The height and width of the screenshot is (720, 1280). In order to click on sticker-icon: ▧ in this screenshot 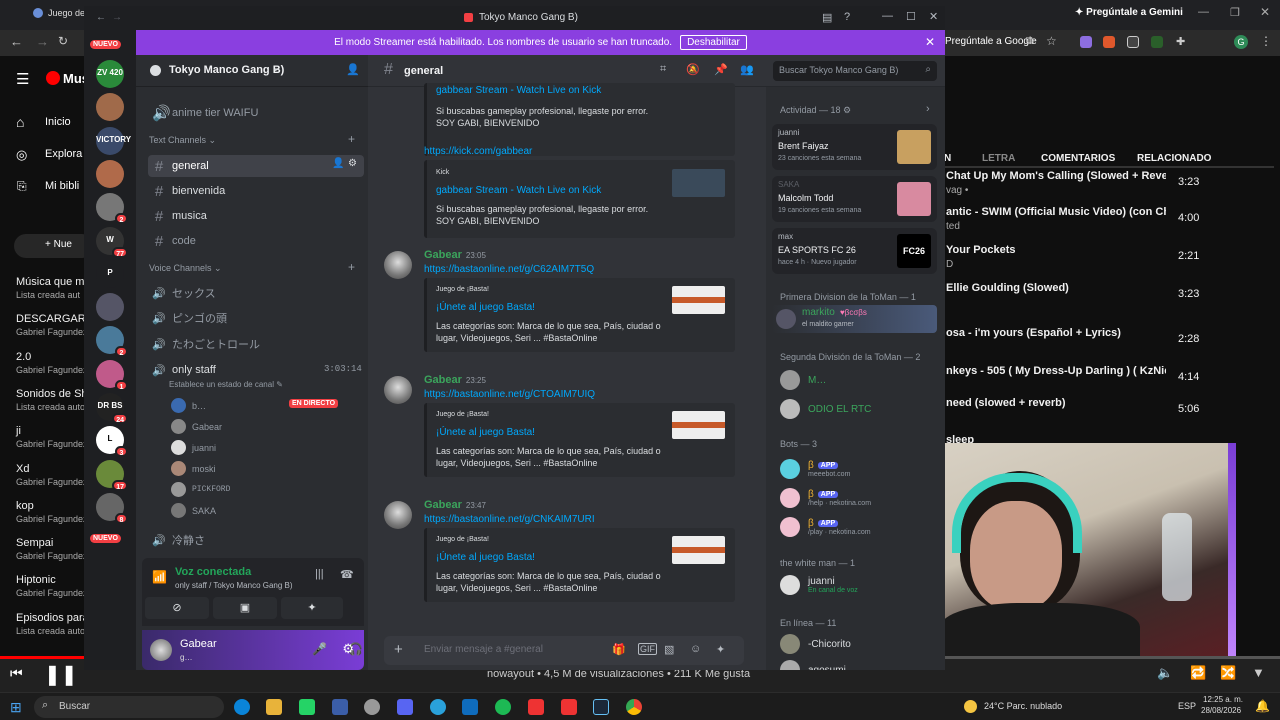, I will do `click(669, 649)`.